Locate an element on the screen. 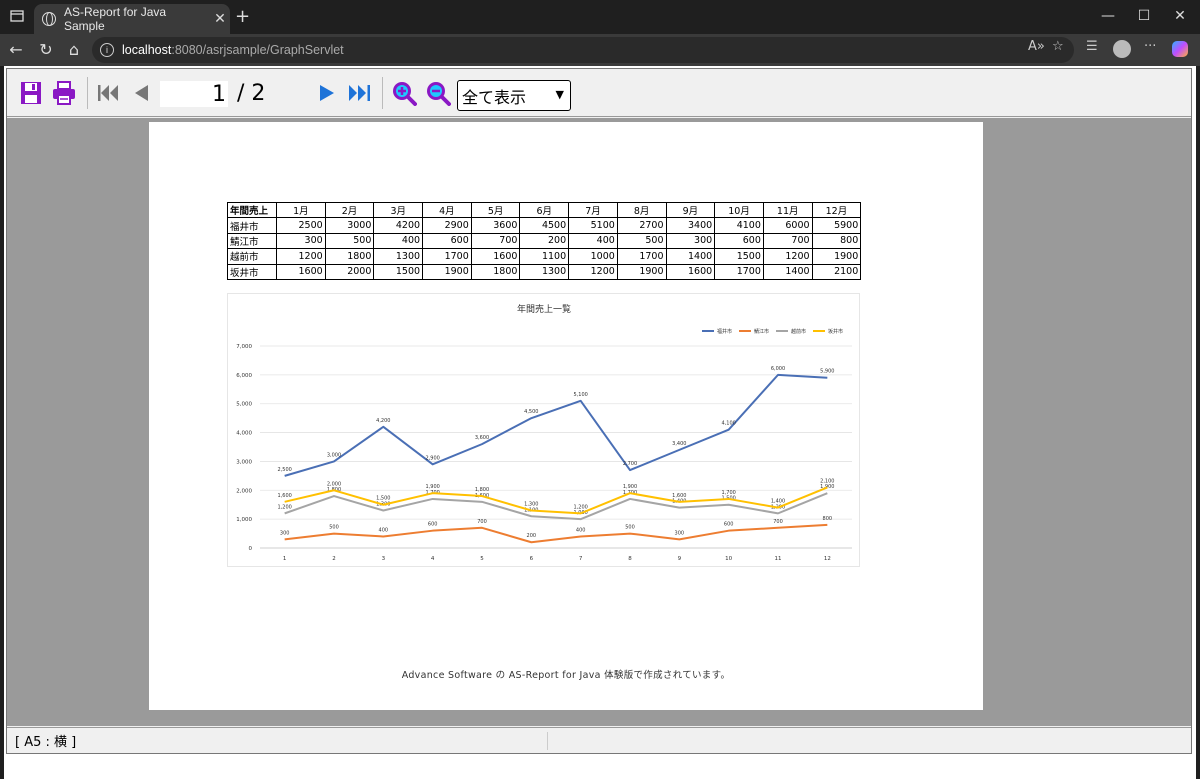 The image size is (1200, 779). site-info-icon: i is located at coordinates (107, 50).